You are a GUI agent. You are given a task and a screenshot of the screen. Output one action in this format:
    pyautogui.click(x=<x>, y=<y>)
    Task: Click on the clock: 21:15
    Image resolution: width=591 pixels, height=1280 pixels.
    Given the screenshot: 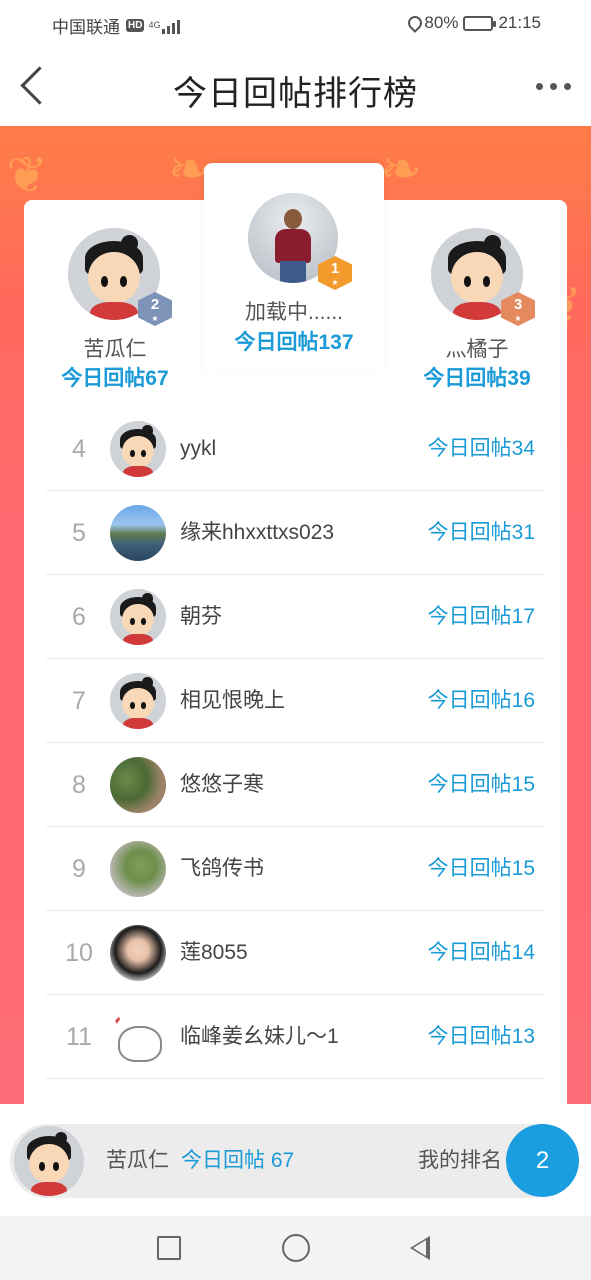 What is the action you would take?
    pyautogui.click(x=519, y=22)
    